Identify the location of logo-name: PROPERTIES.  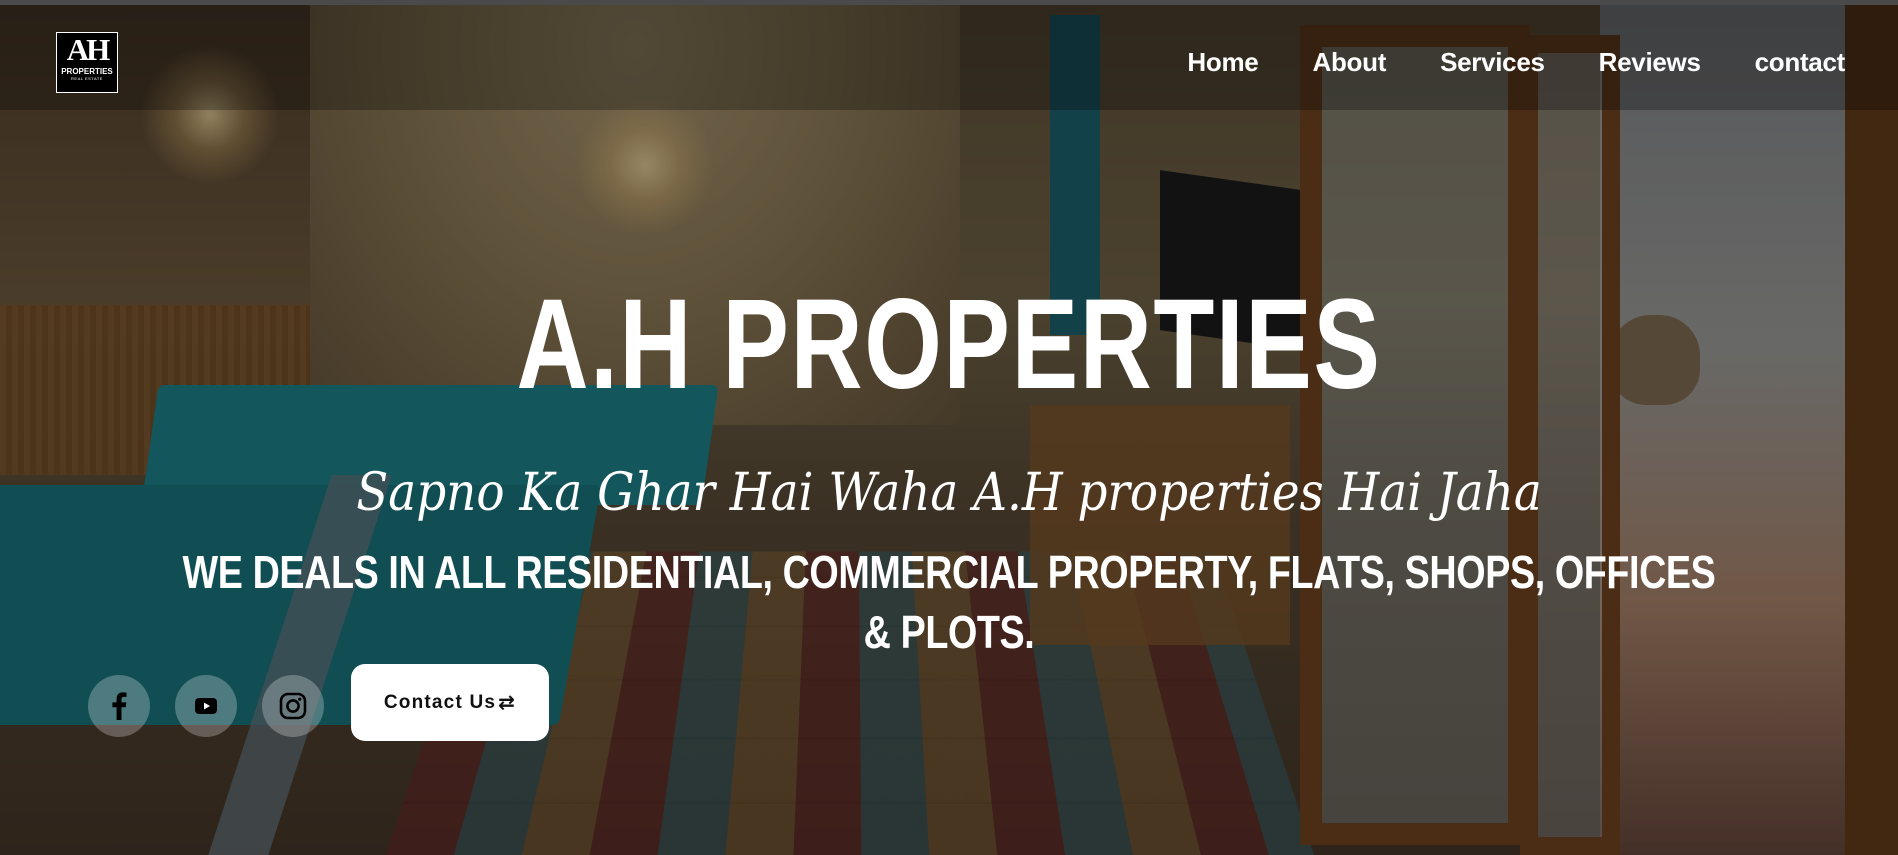
(87, 71).